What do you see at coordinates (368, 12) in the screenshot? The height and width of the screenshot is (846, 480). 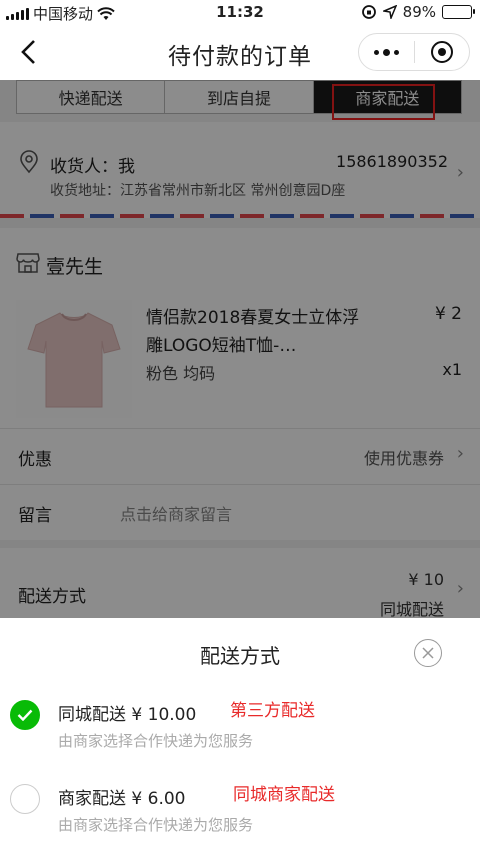 I see `rotation-lock-icon` at bounding box center [368, 12].